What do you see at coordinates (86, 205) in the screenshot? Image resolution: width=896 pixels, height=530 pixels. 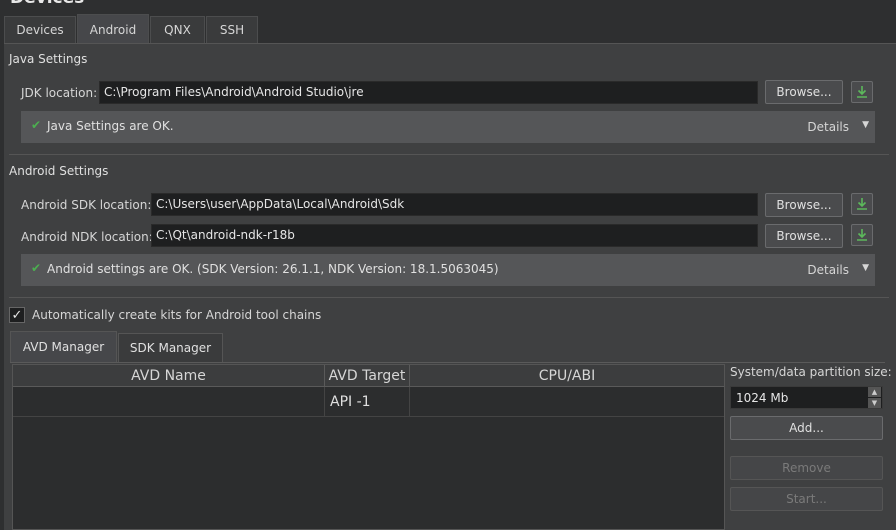 I see `sdk-location-label: Android SDK location:` at bounding box center [86, 205].